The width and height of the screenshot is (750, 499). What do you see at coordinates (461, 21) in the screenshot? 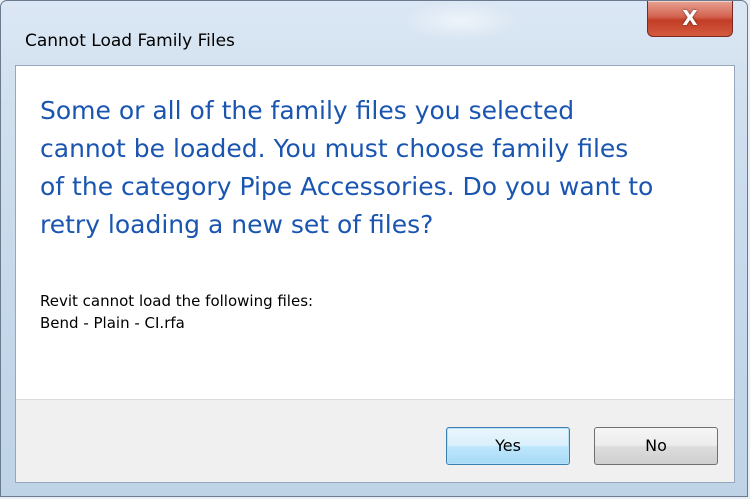
I see `title-bar-glare` at bounding box center [461, 21].